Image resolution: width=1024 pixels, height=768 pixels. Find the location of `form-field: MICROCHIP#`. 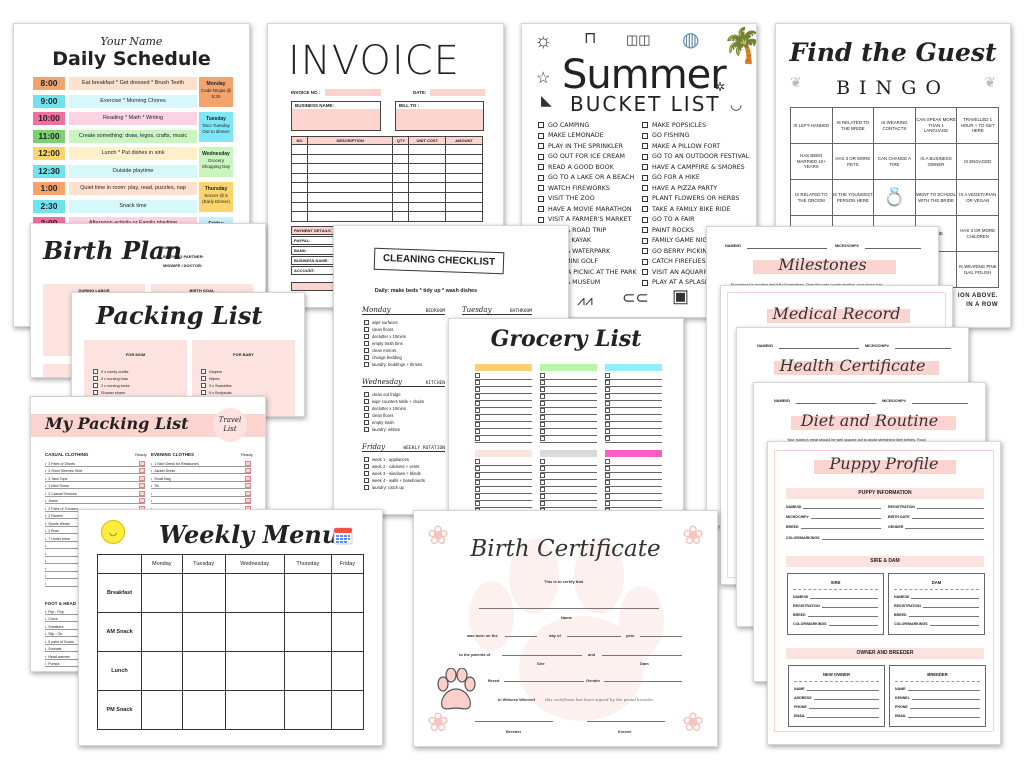

form-field: MICROCHIP# is located at coordinates (833, 517).